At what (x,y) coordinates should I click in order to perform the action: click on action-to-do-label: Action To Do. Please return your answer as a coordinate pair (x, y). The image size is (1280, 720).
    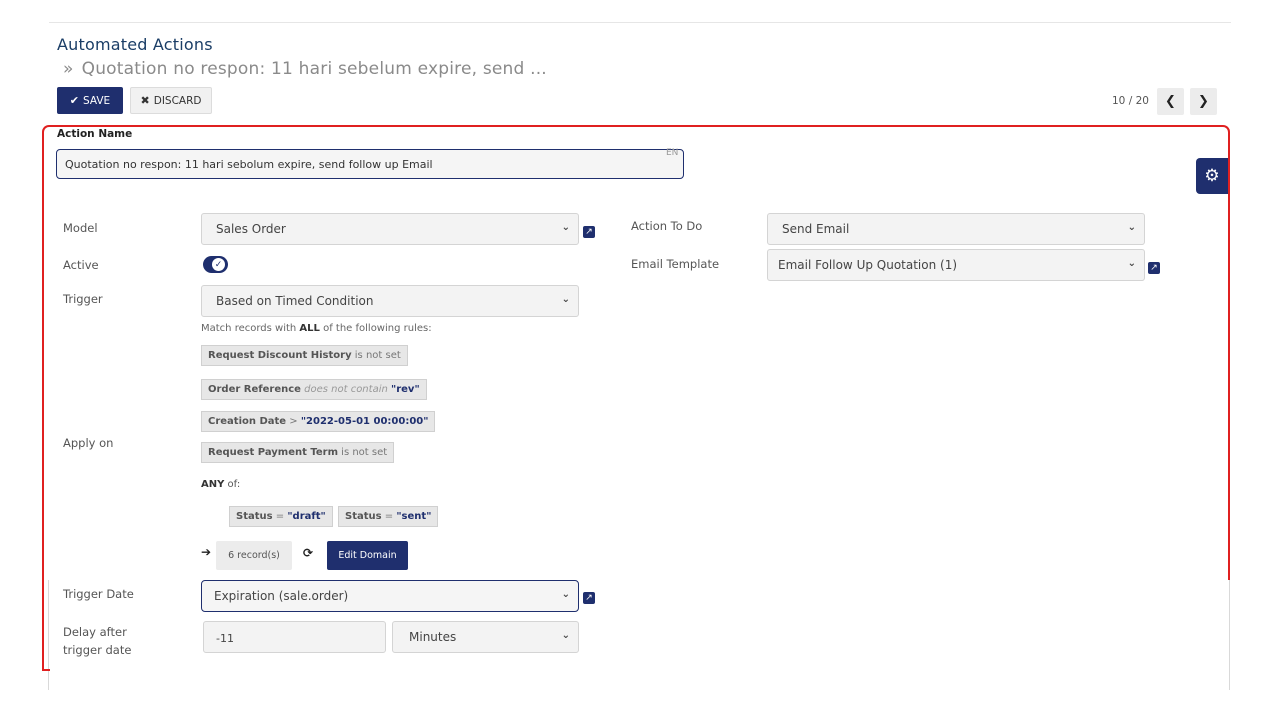
    Looking at the image, I should click on (667, 226).